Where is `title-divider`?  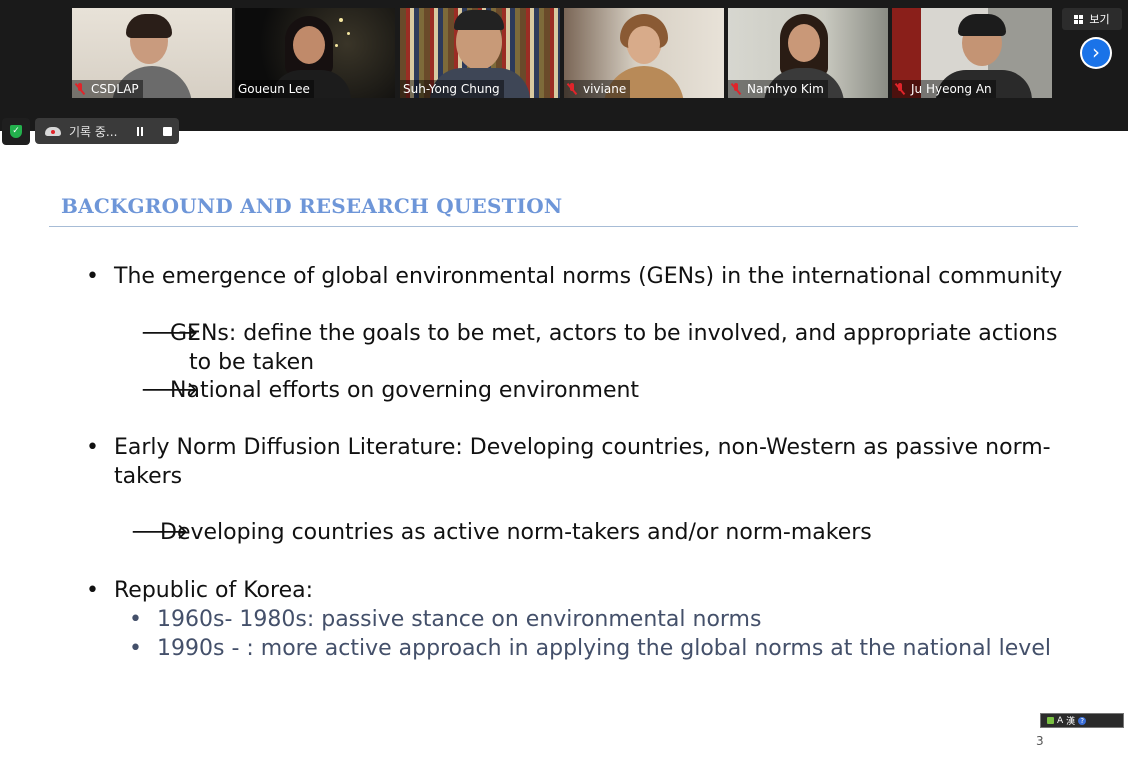
title-divider is located at coordinates (563, 226).